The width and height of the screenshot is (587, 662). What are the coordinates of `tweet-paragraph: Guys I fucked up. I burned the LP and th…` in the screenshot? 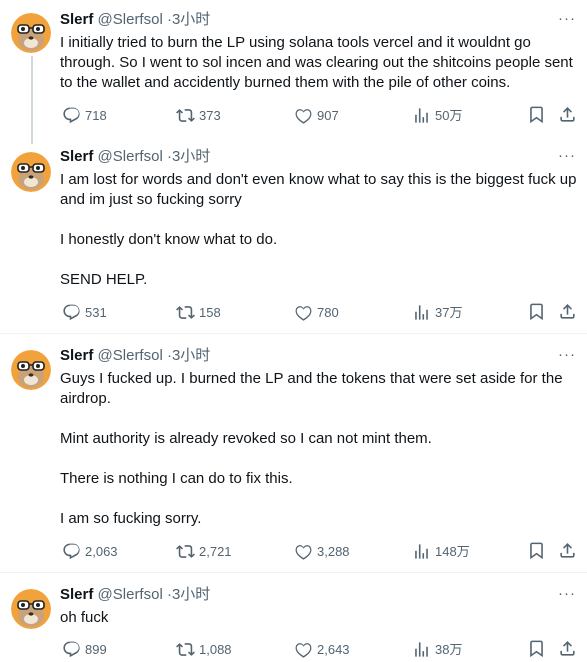 It's located at (311, 388).